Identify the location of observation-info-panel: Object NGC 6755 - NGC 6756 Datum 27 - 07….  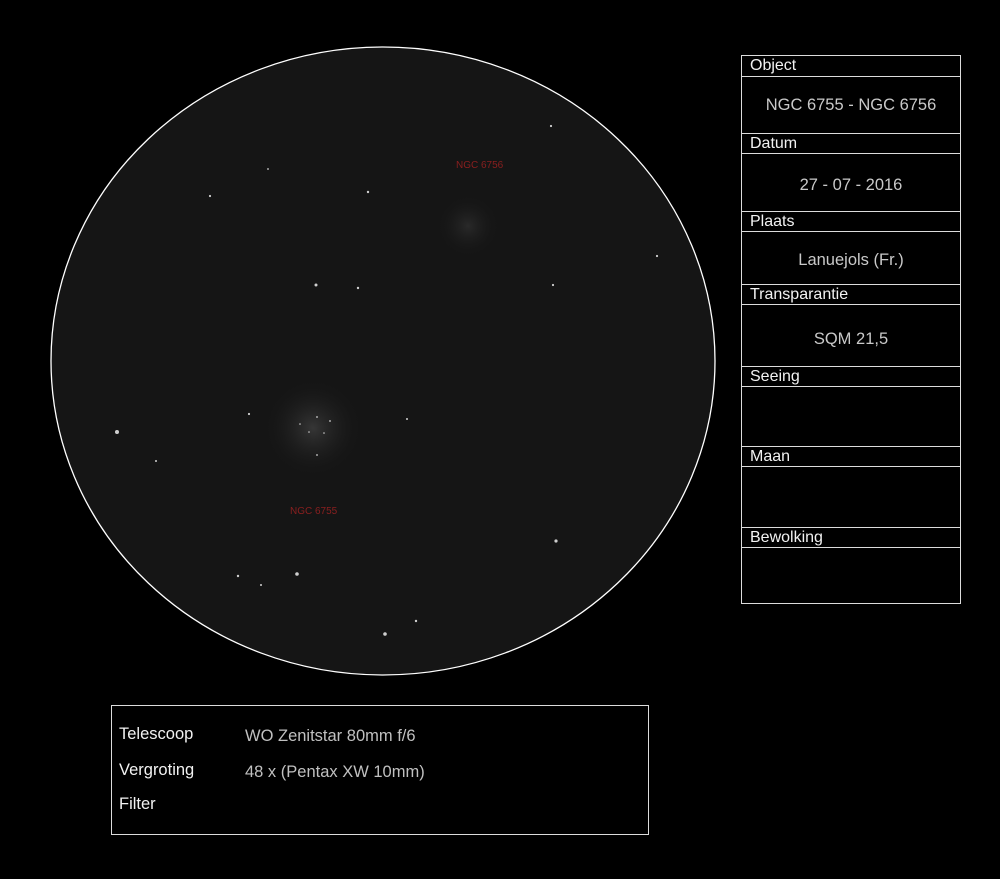
(851, 329).